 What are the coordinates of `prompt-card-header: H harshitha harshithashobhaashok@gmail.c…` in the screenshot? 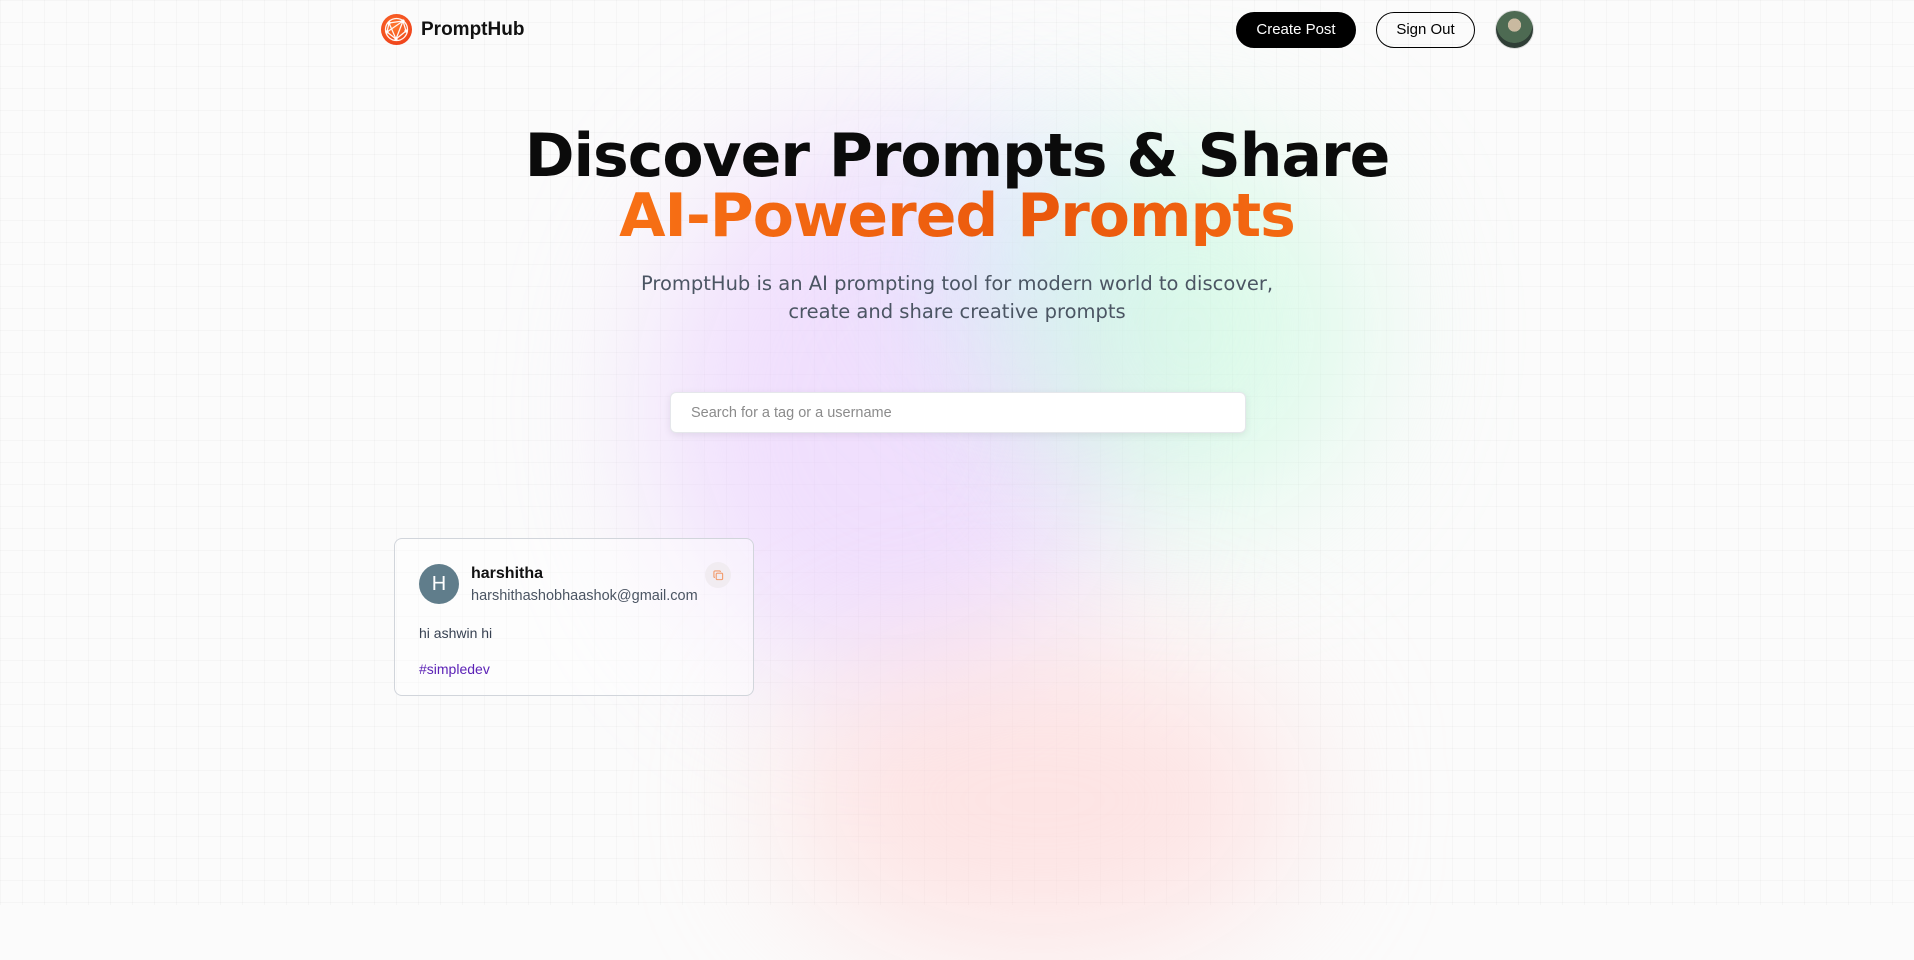 It's located at (575, 583).